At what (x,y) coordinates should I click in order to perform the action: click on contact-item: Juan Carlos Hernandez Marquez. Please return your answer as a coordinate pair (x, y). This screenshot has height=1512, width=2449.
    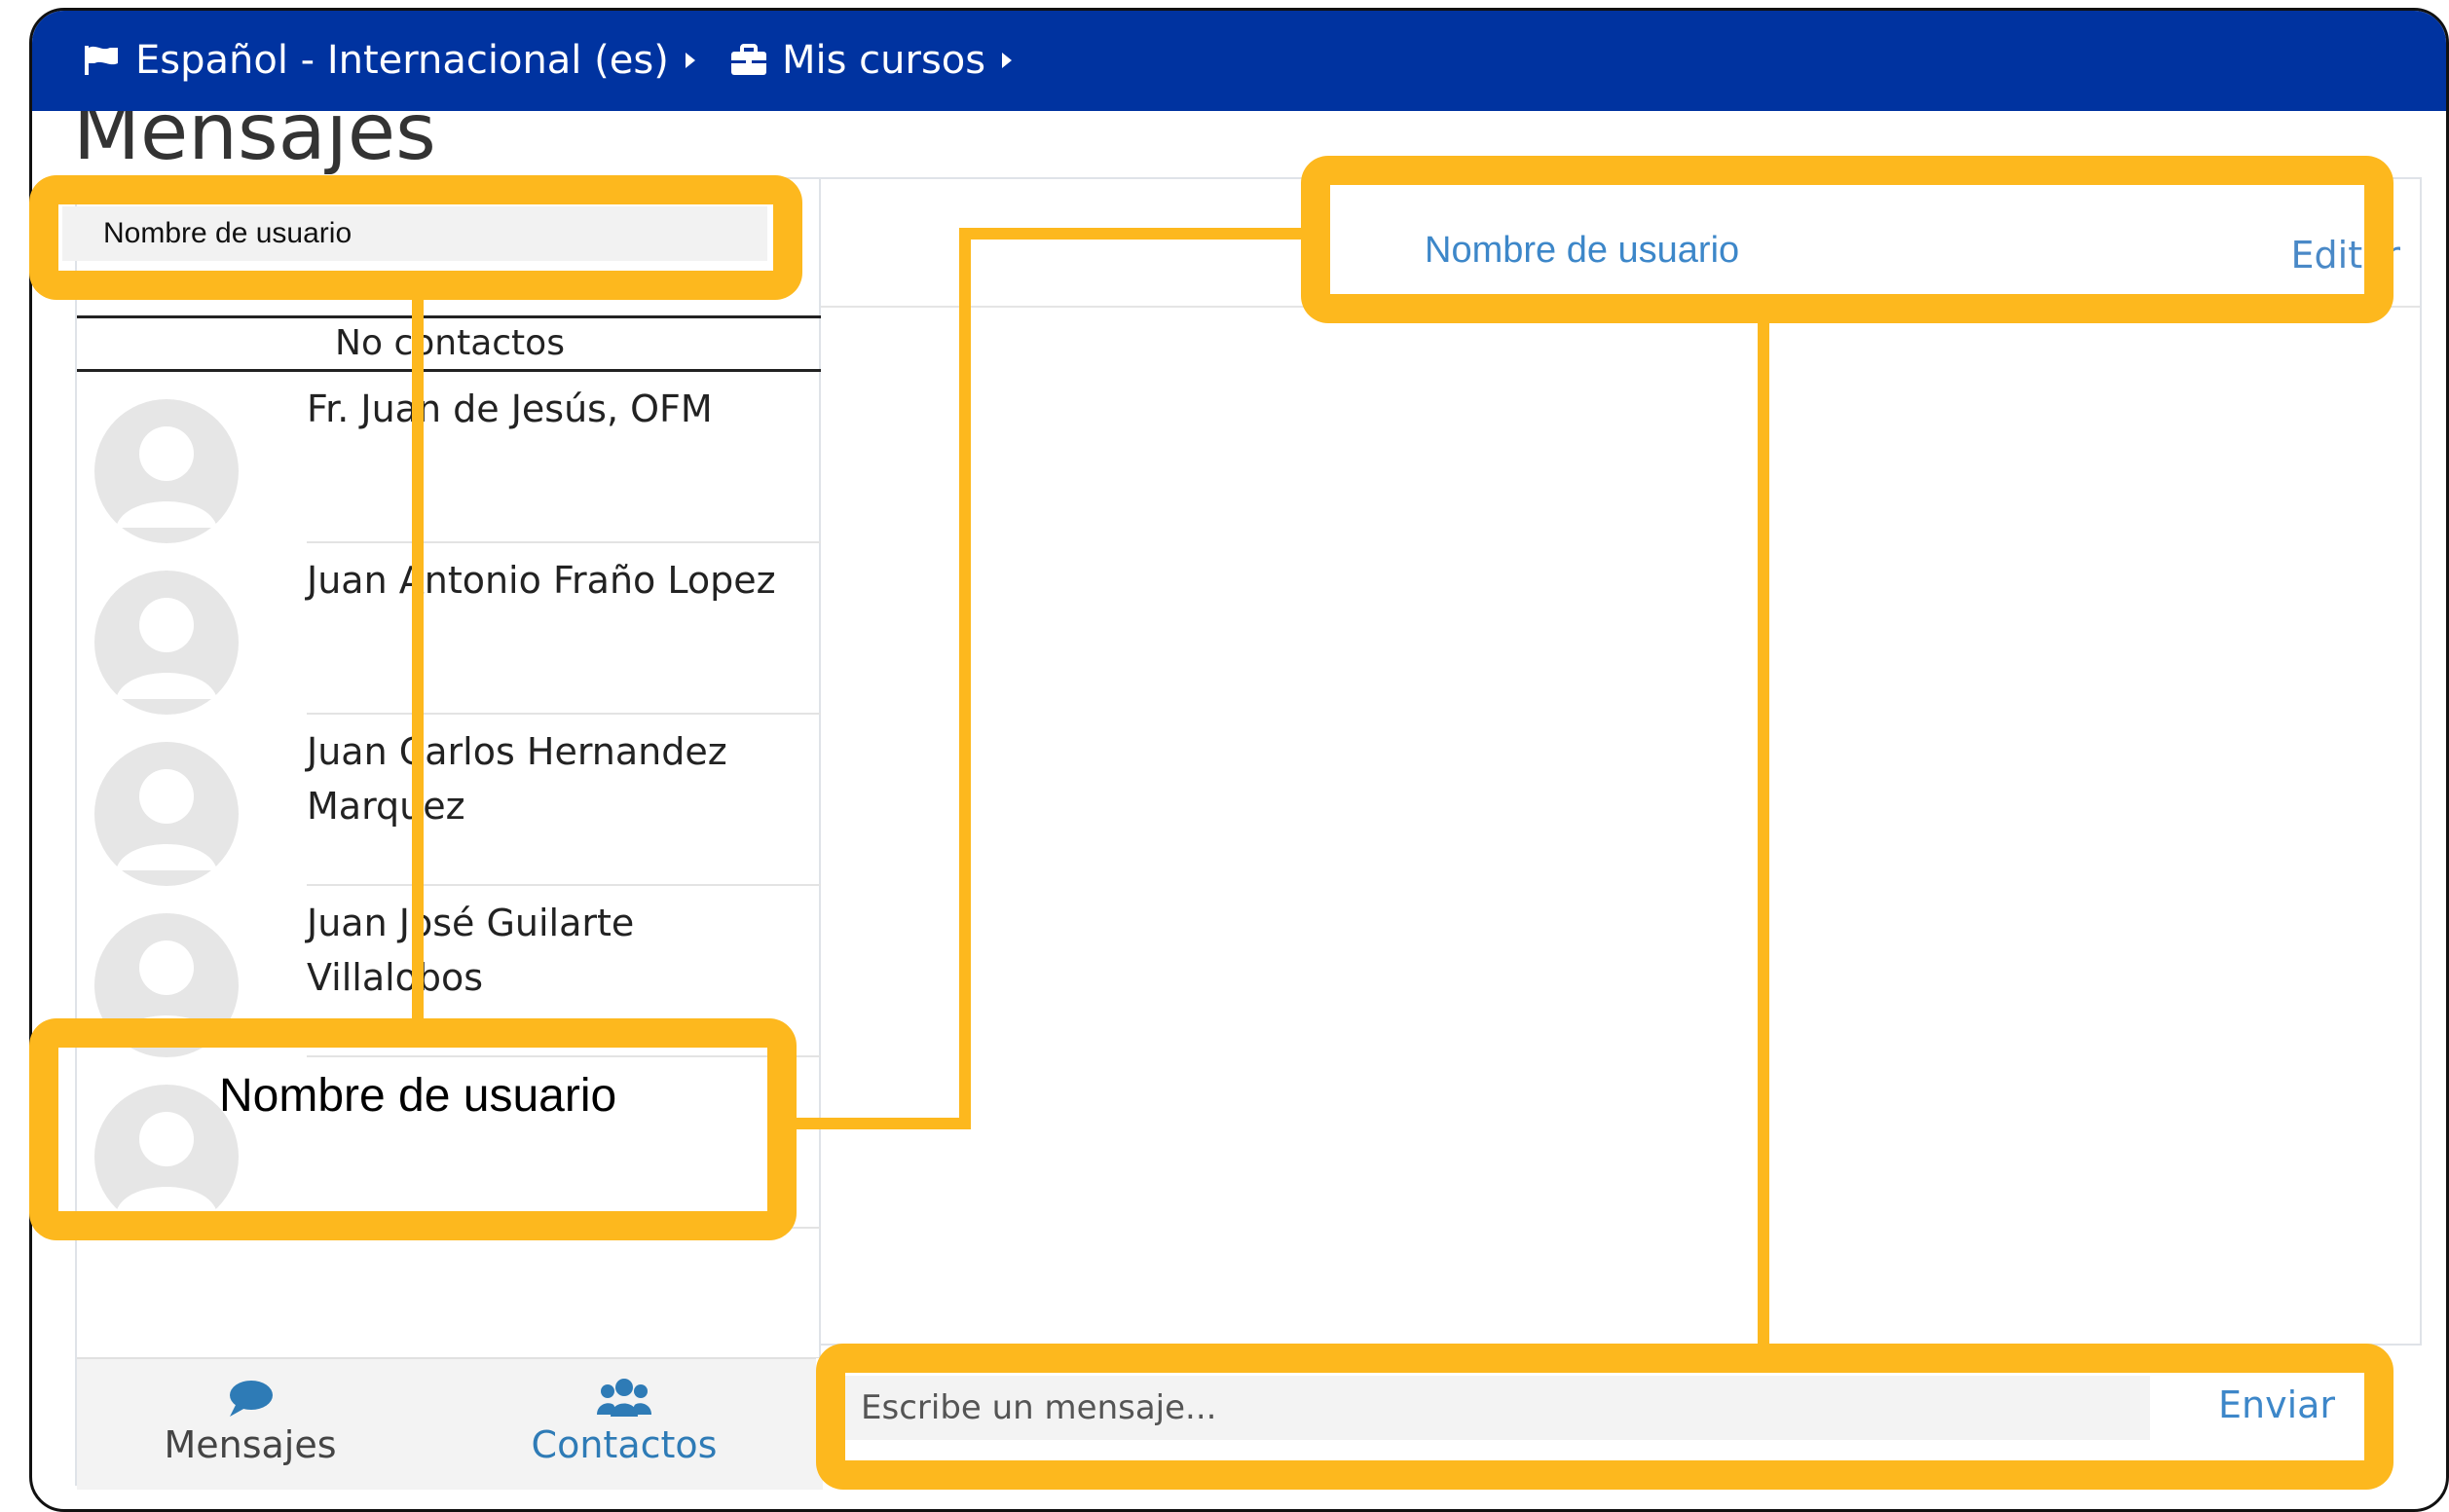
    Looking at the image, I should click on (450, 800).